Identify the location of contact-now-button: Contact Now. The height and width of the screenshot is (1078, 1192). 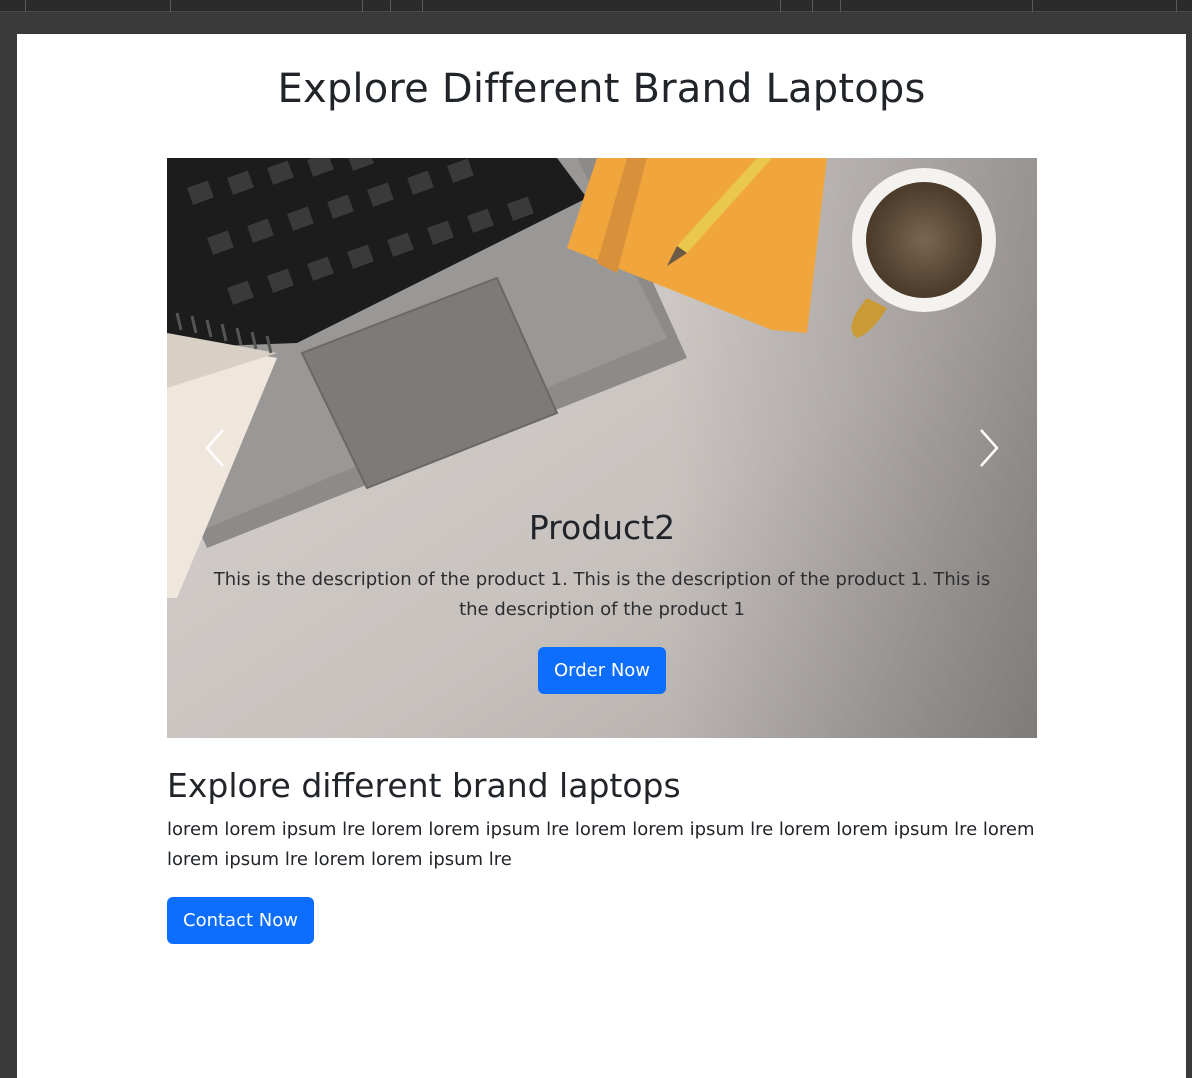
(240, 920).